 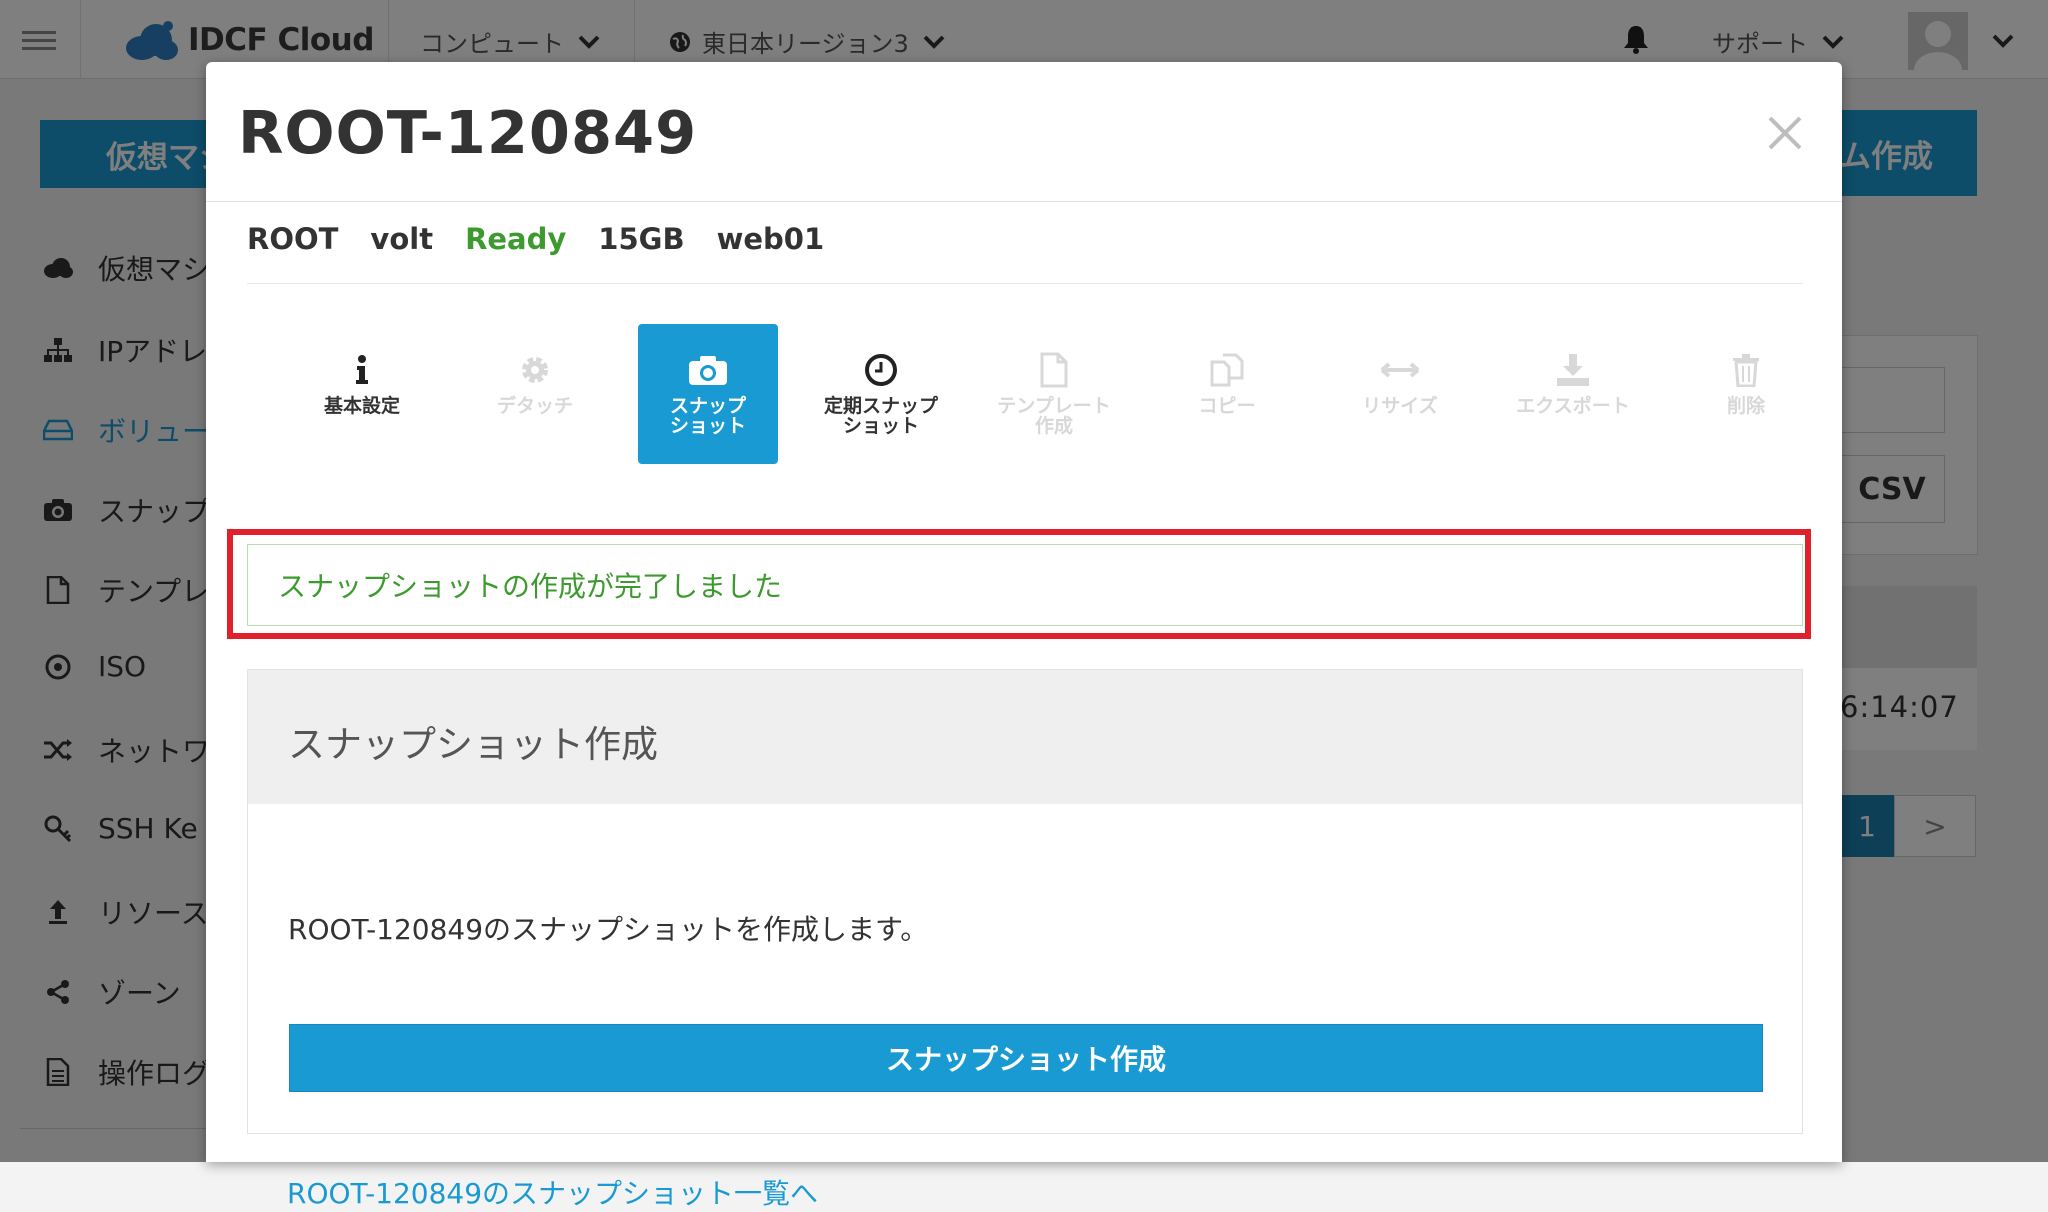 I want to click on snapshot-list-link: ROOT-120849のスナップショット一覧へ, so click(x=552, y=1192).